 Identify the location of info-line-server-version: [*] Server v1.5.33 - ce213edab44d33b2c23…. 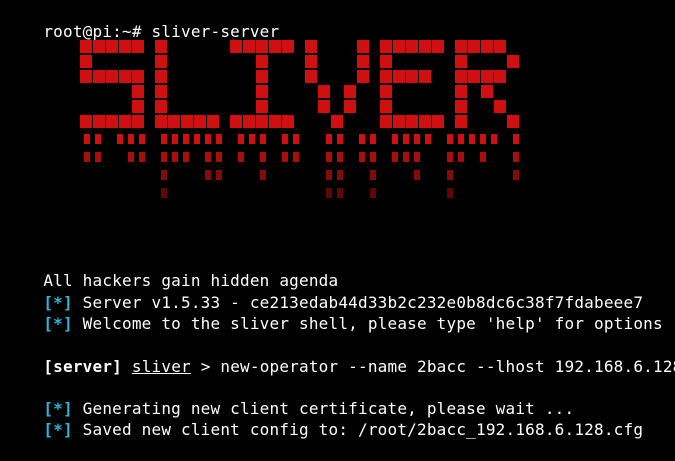
(323, 291).